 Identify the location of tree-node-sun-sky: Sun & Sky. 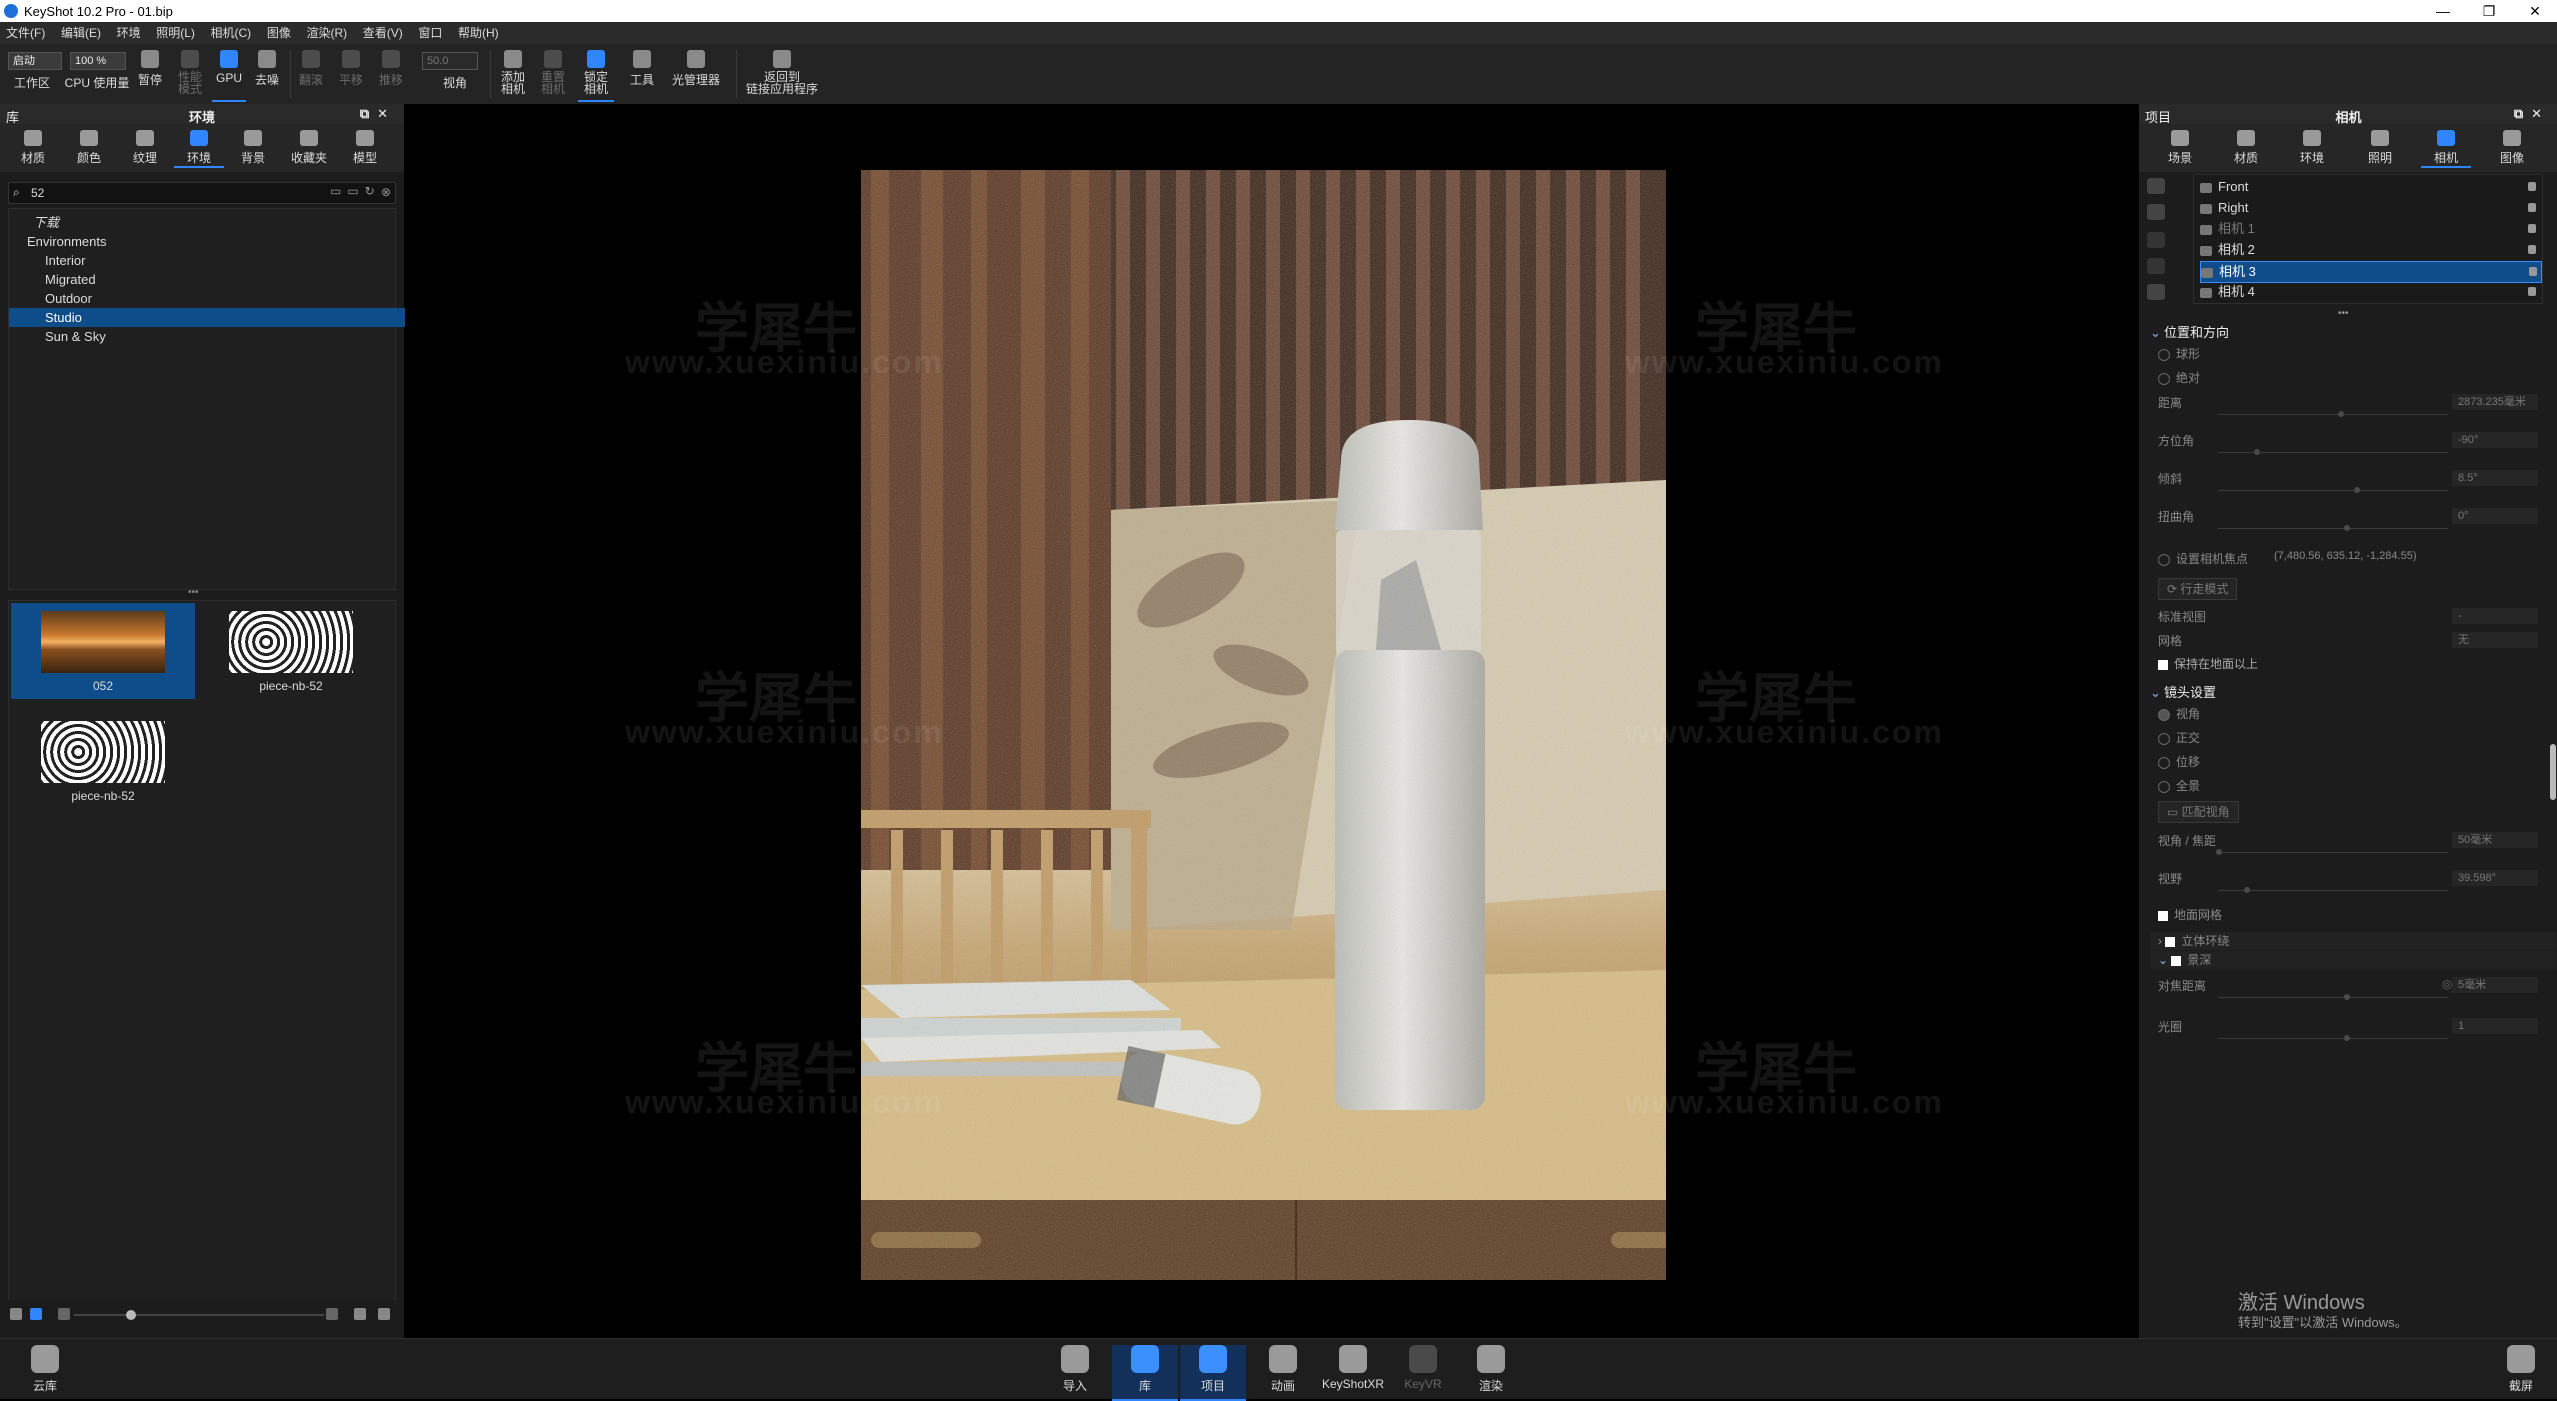
(220, 336).